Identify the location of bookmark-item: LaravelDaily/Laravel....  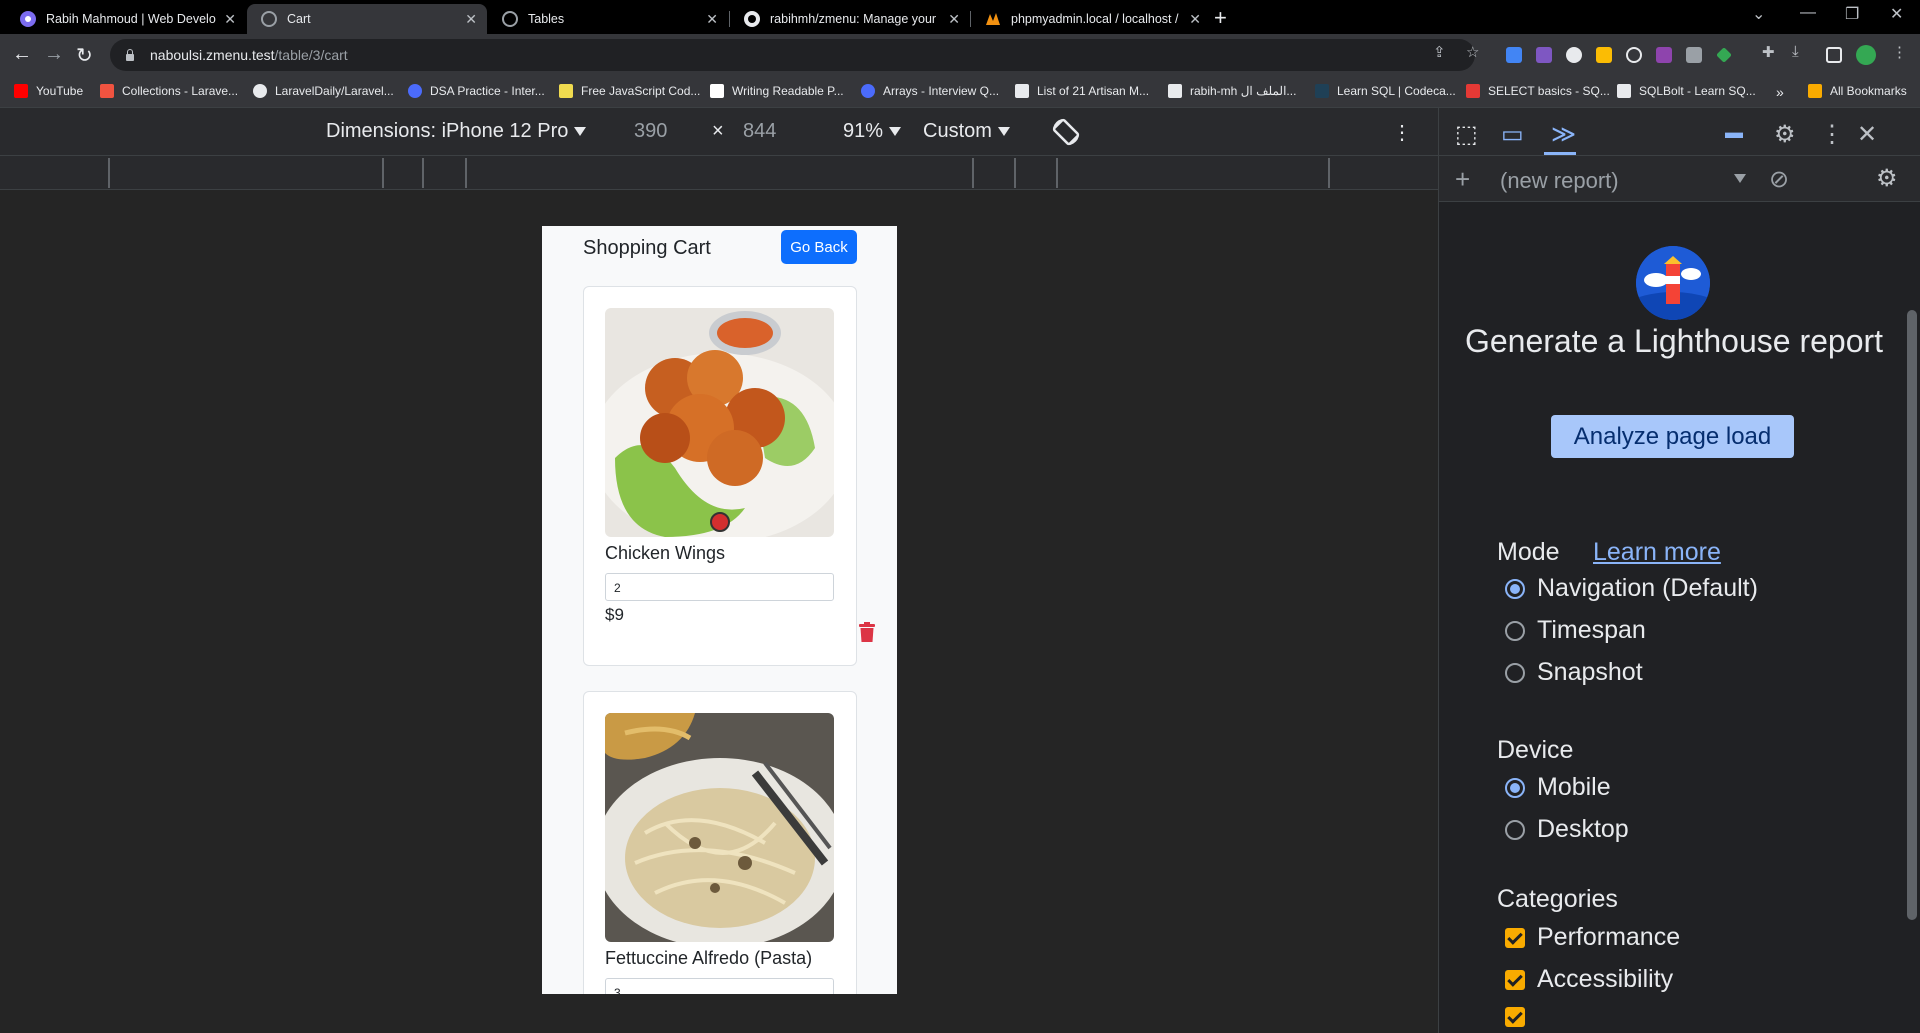
(323, 91).